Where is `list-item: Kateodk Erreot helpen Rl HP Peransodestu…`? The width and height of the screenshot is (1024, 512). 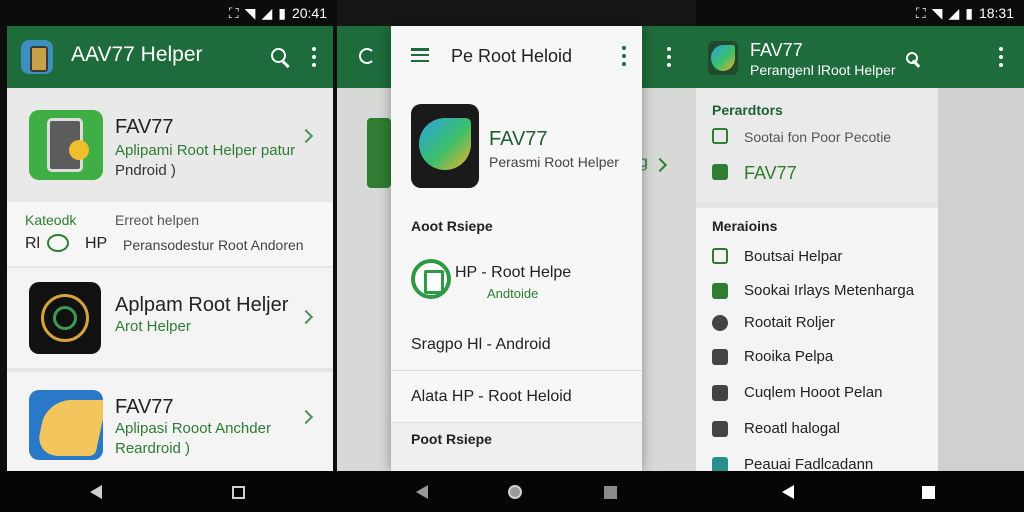 list-item: Kateodk Erreot helpen Rl HP Peransodestu… is located at coordinates (170, 234).